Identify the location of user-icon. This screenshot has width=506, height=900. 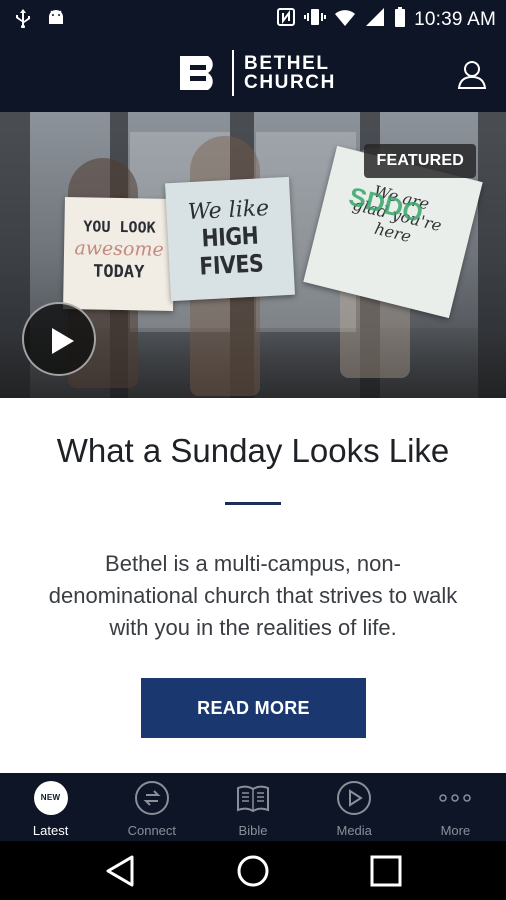
(472, 74).